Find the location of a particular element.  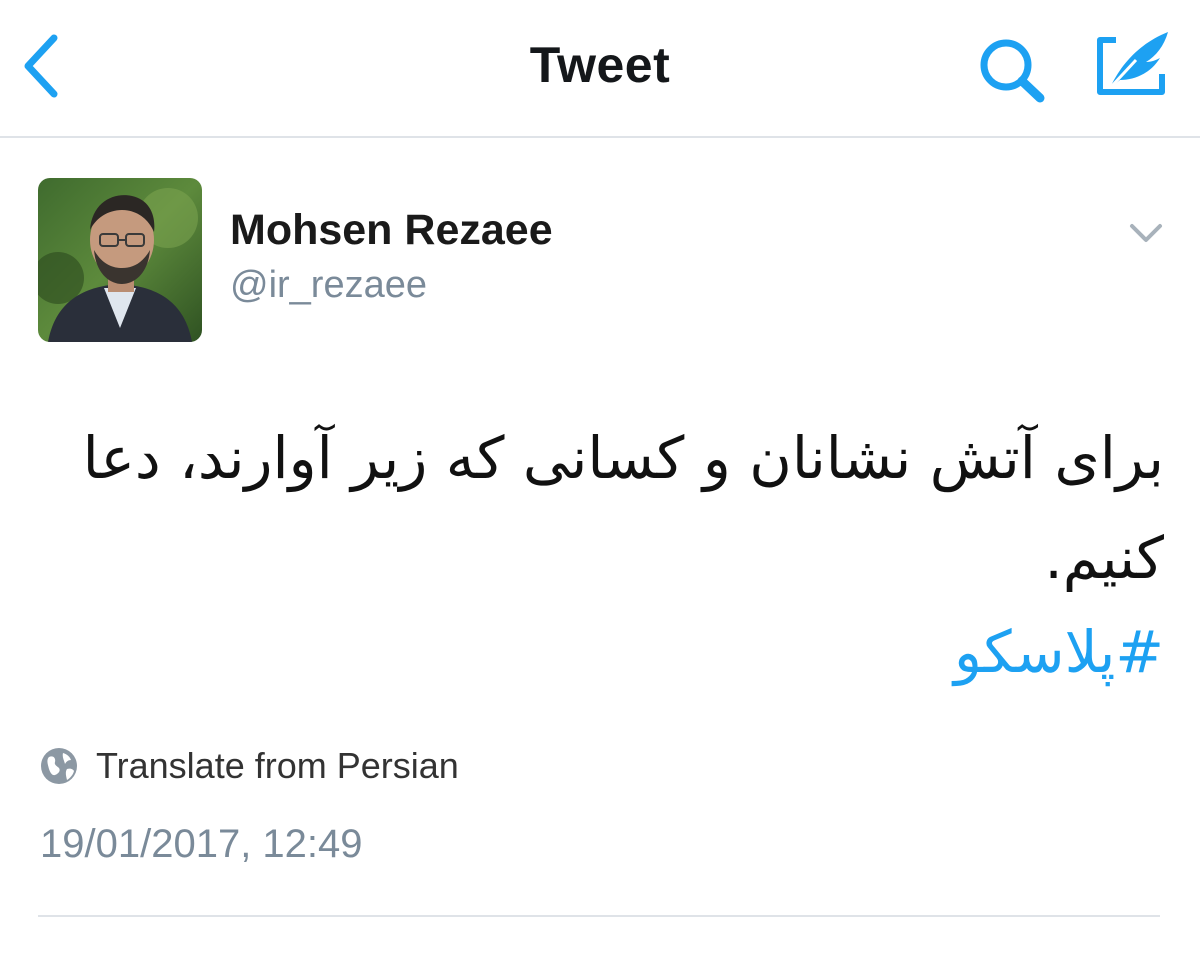

nav-bar: Tweet is located at coordinates (600, 69).